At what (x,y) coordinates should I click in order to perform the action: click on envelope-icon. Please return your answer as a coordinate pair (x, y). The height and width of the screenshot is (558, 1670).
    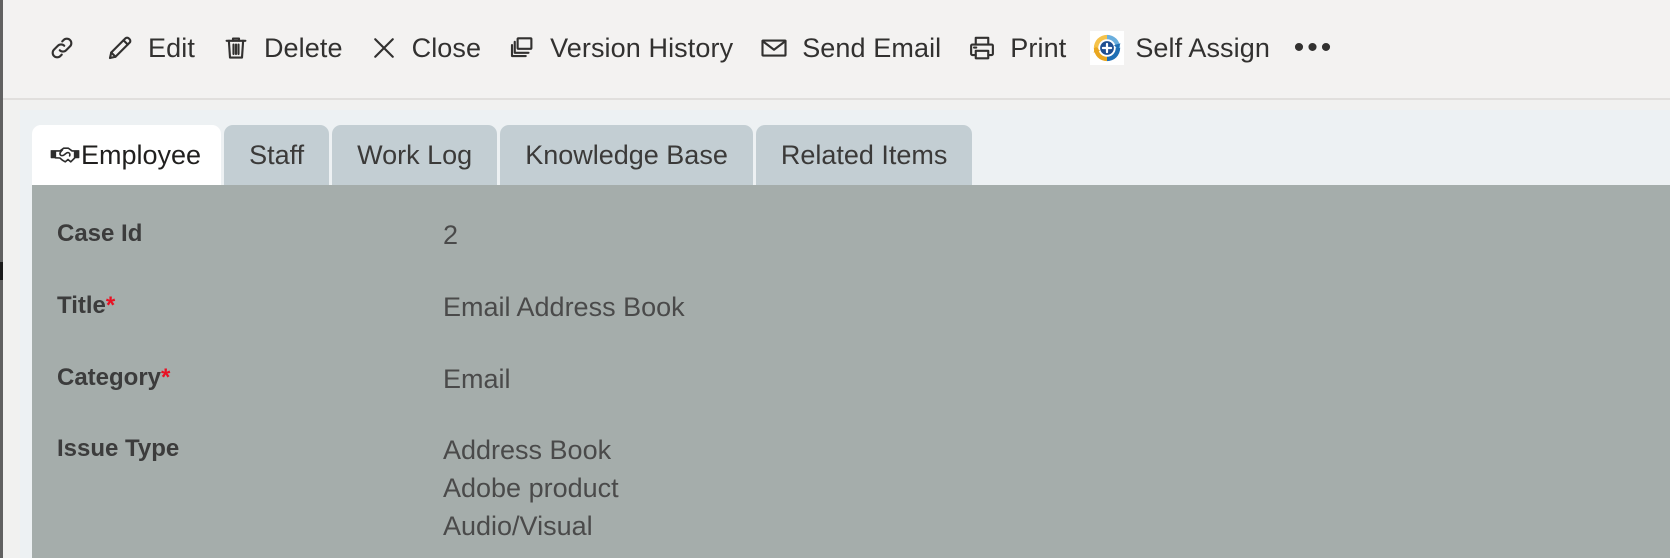
    Looking at the image, I should click on (774, 48).